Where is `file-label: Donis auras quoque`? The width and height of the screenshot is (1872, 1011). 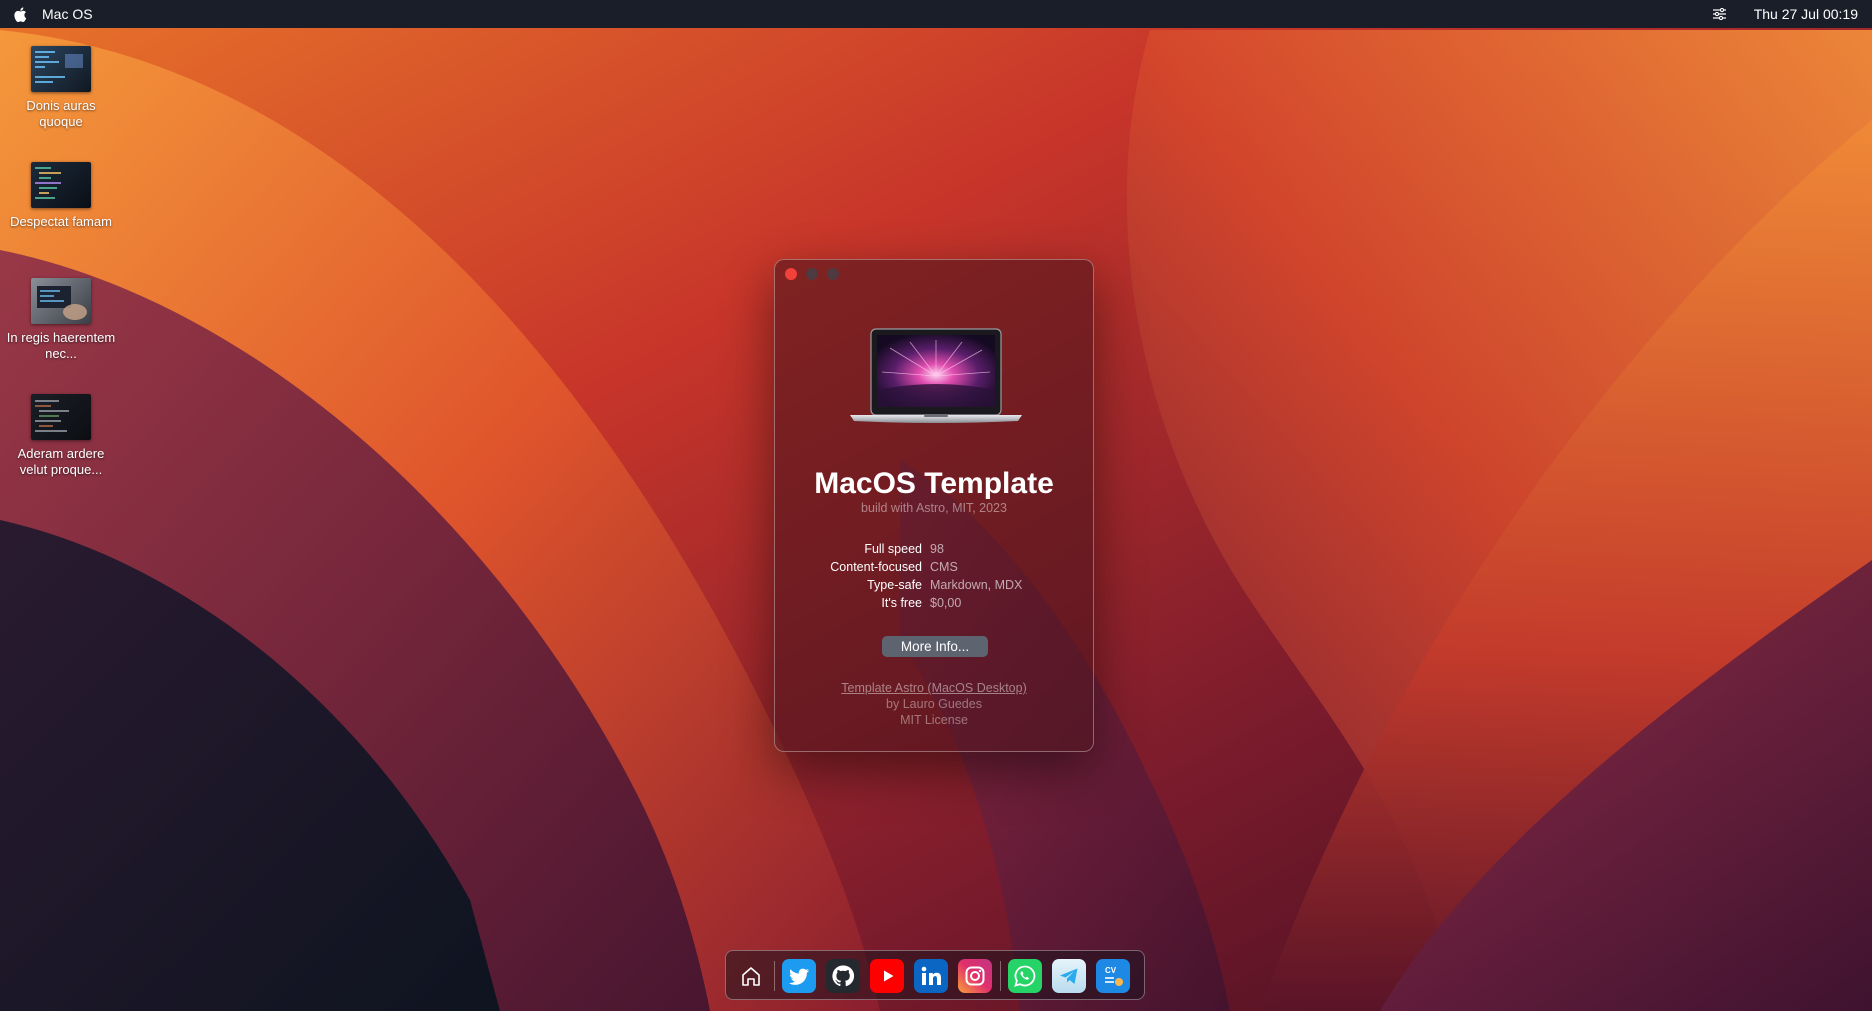
file-label: Donis auras quoque is located at coordinates (61, 113).